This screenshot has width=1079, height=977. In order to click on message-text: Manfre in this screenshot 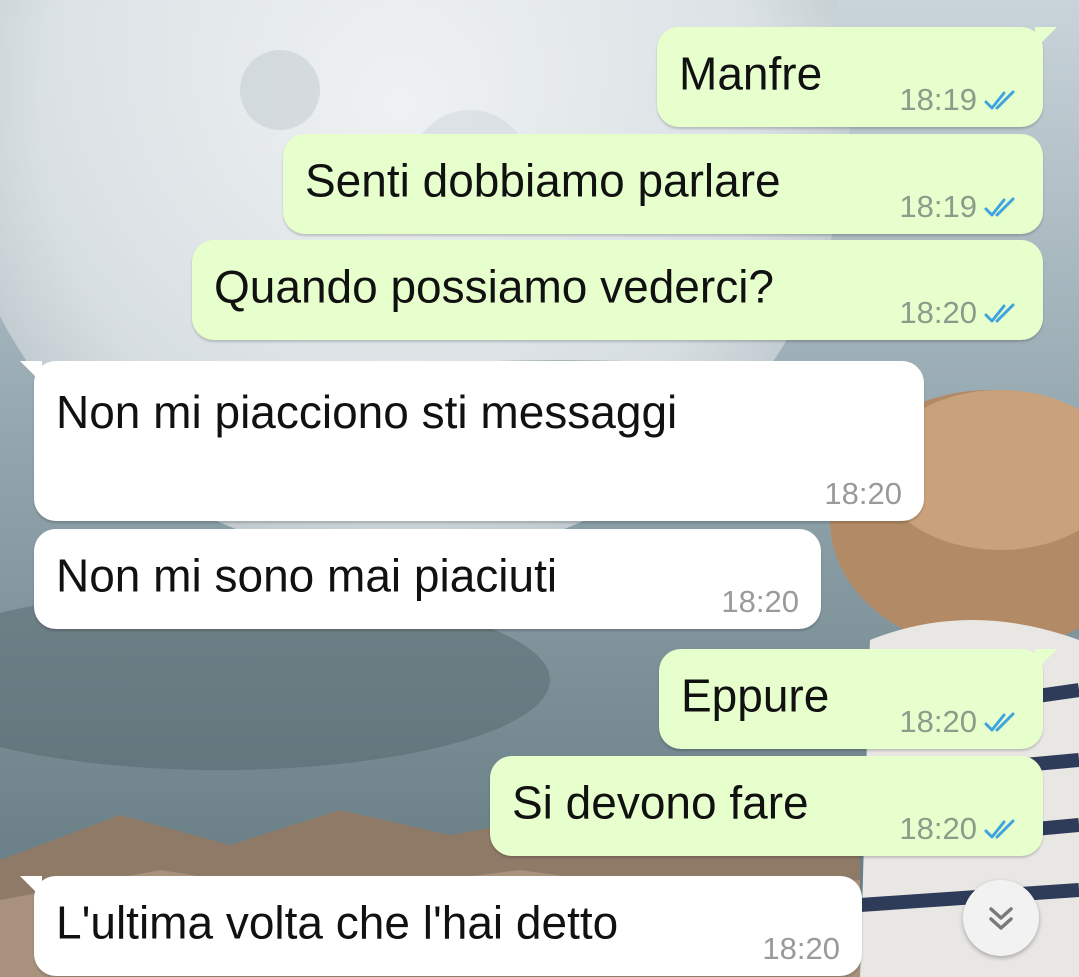, I will do `click(751, 73)`.